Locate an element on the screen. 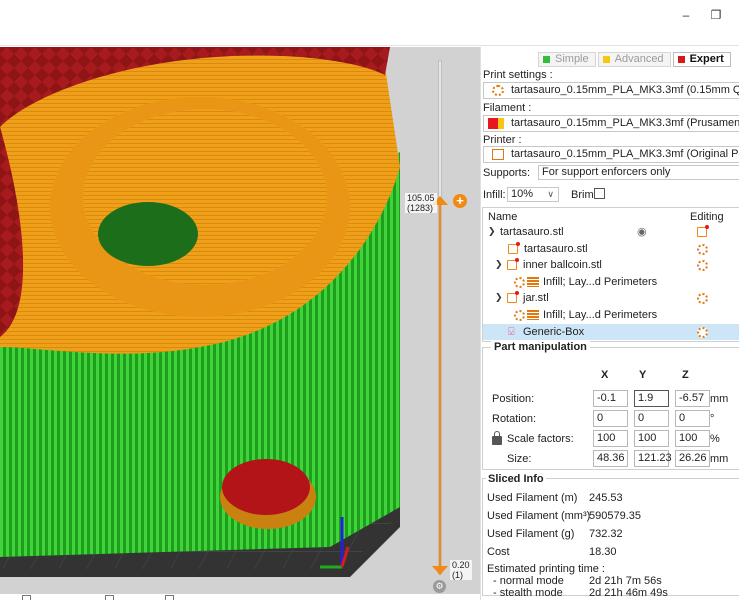  mode-expert-button: Expert is located at coordinates (701, 59).